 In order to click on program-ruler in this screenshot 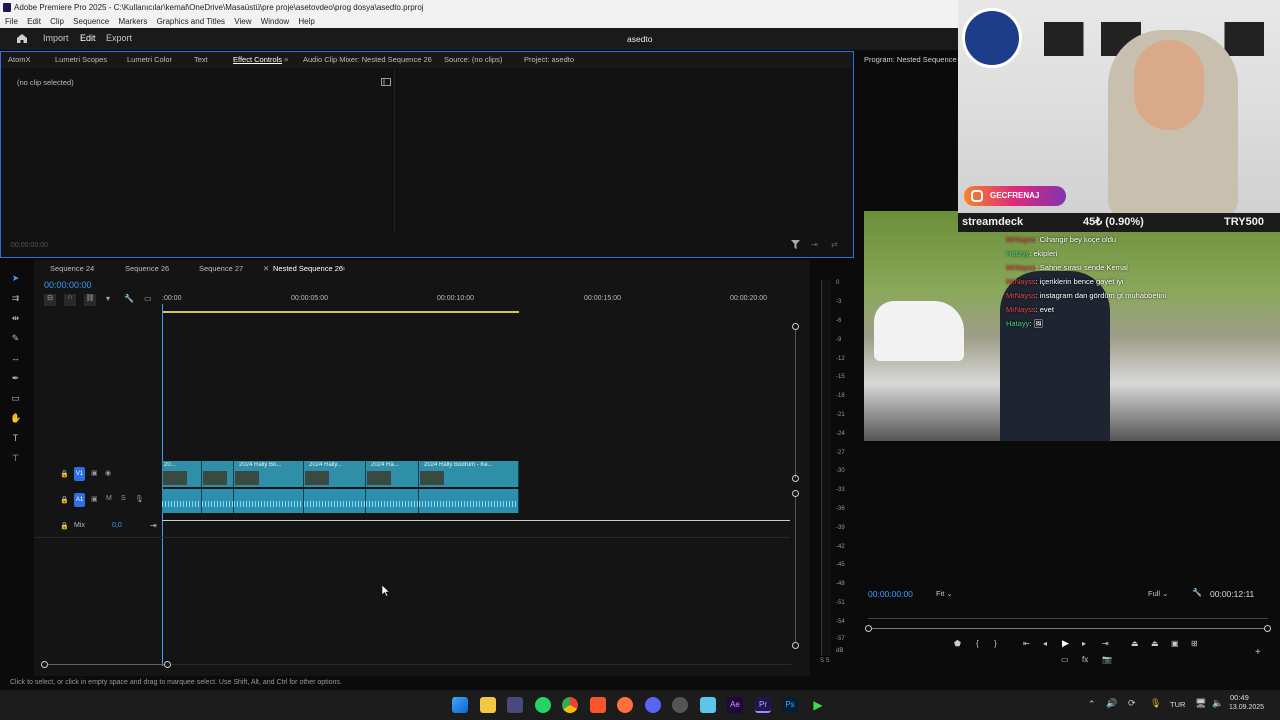, I will do `click(1068, 616)`.